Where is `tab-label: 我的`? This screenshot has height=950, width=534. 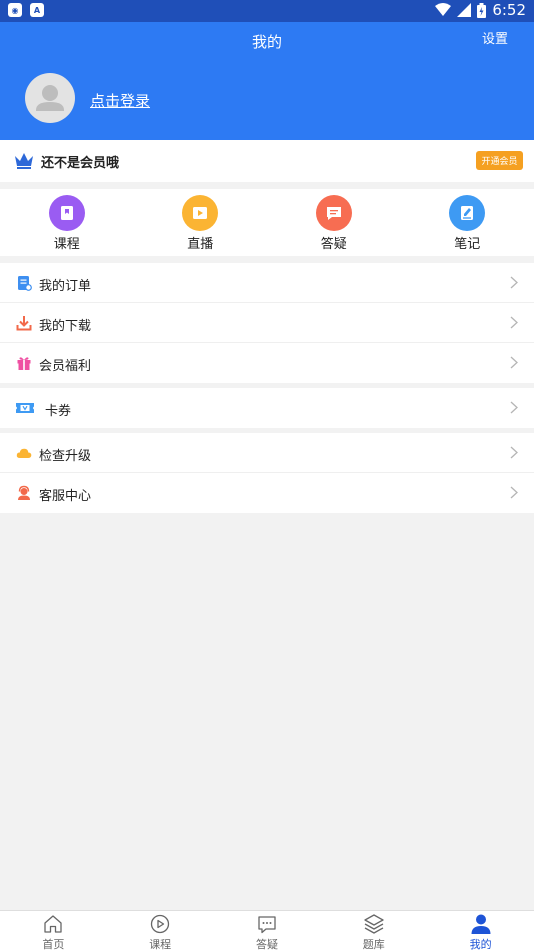 tab-label: 我的 is located at coordinates (480, 944).